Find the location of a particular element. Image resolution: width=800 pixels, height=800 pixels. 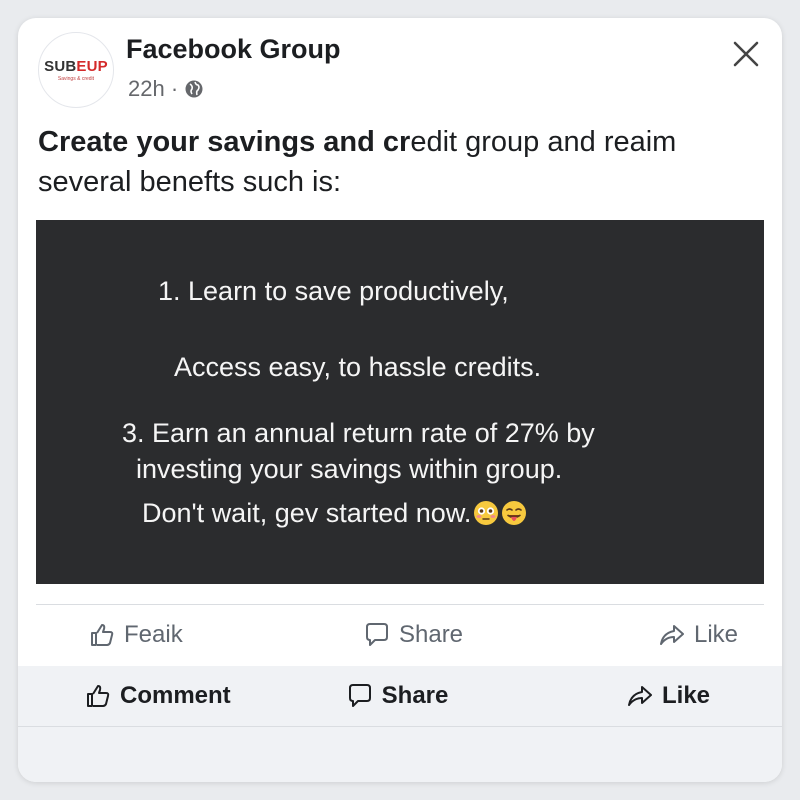

like-button: Feaik is located at coordinates (170, 635).